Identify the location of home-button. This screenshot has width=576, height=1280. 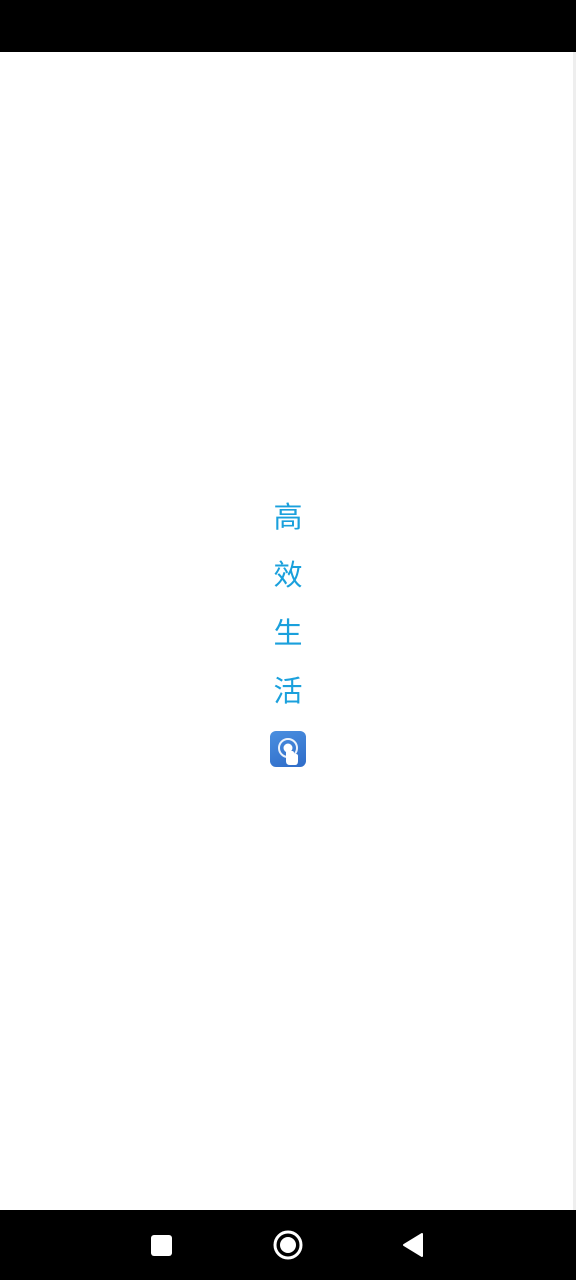
(288, 1245).